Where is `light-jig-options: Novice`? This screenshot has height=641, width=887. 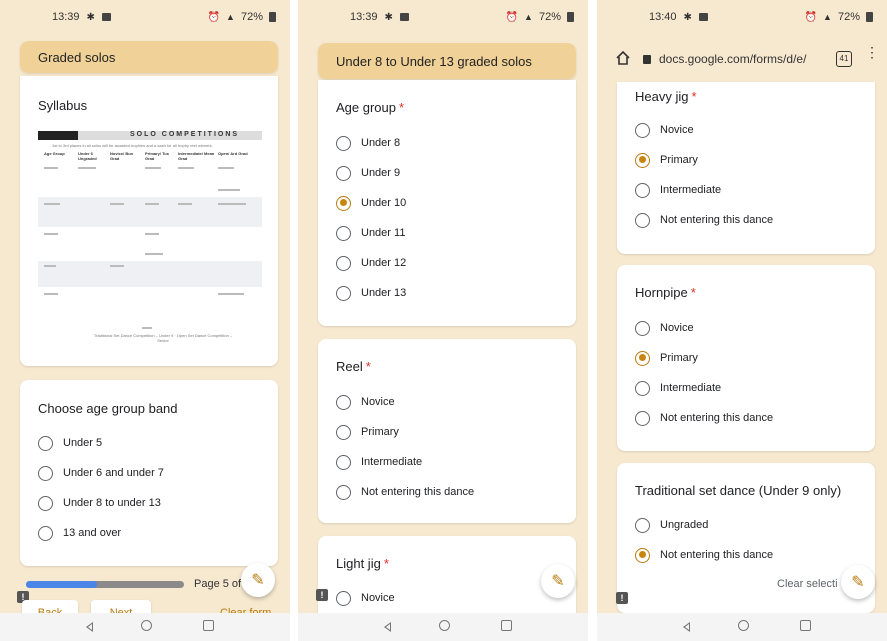
light-jig-options: Novice is located at coordinates (365, 598).